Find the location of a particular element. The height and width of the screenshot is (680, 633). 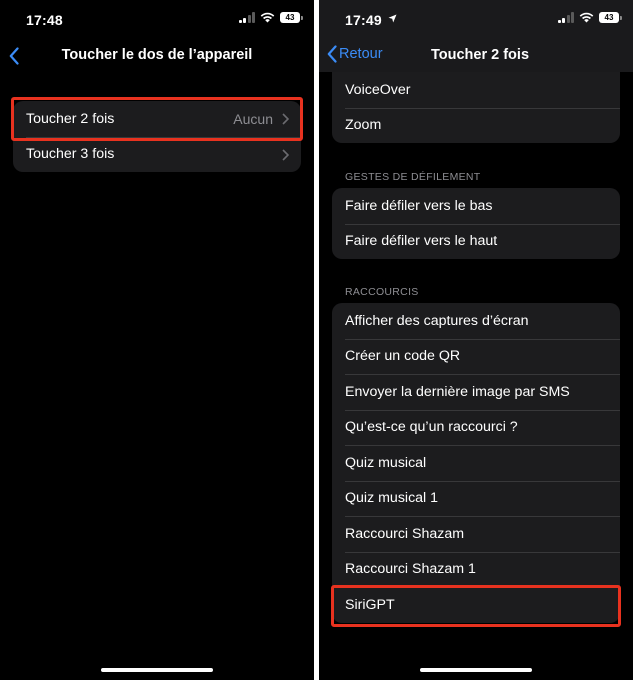

section-header-scroll: GESTES DE DÉFILEMENT is located at coordinates (413, 177).